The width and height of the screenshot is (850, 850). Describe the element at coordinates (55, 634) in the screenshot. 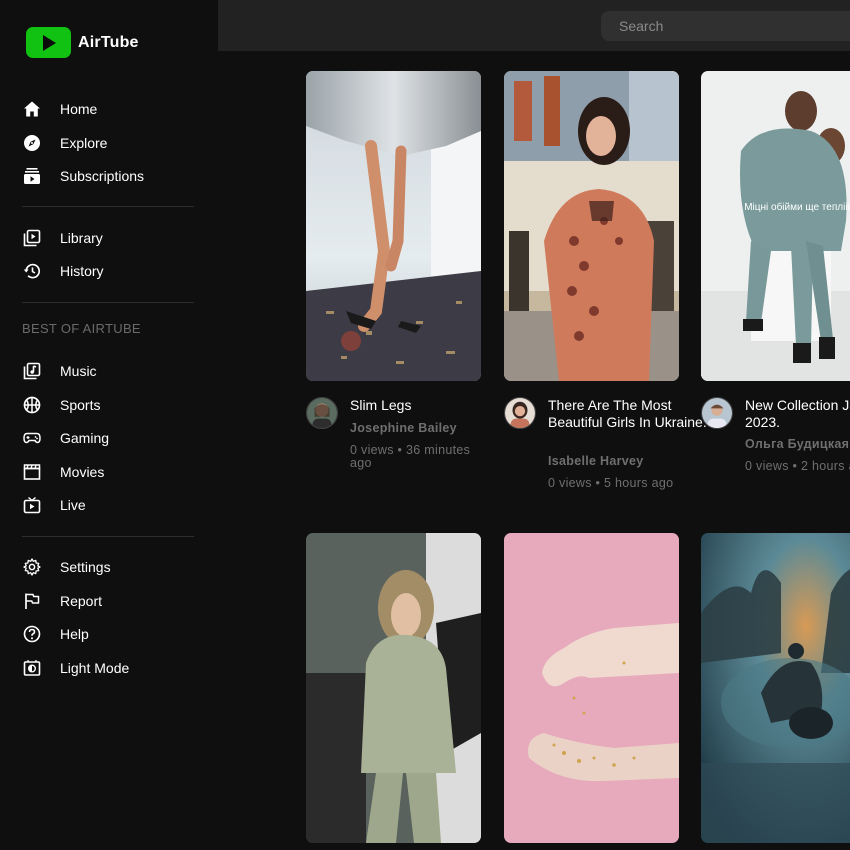

I see `sidebar-item-help: Help` at that location.